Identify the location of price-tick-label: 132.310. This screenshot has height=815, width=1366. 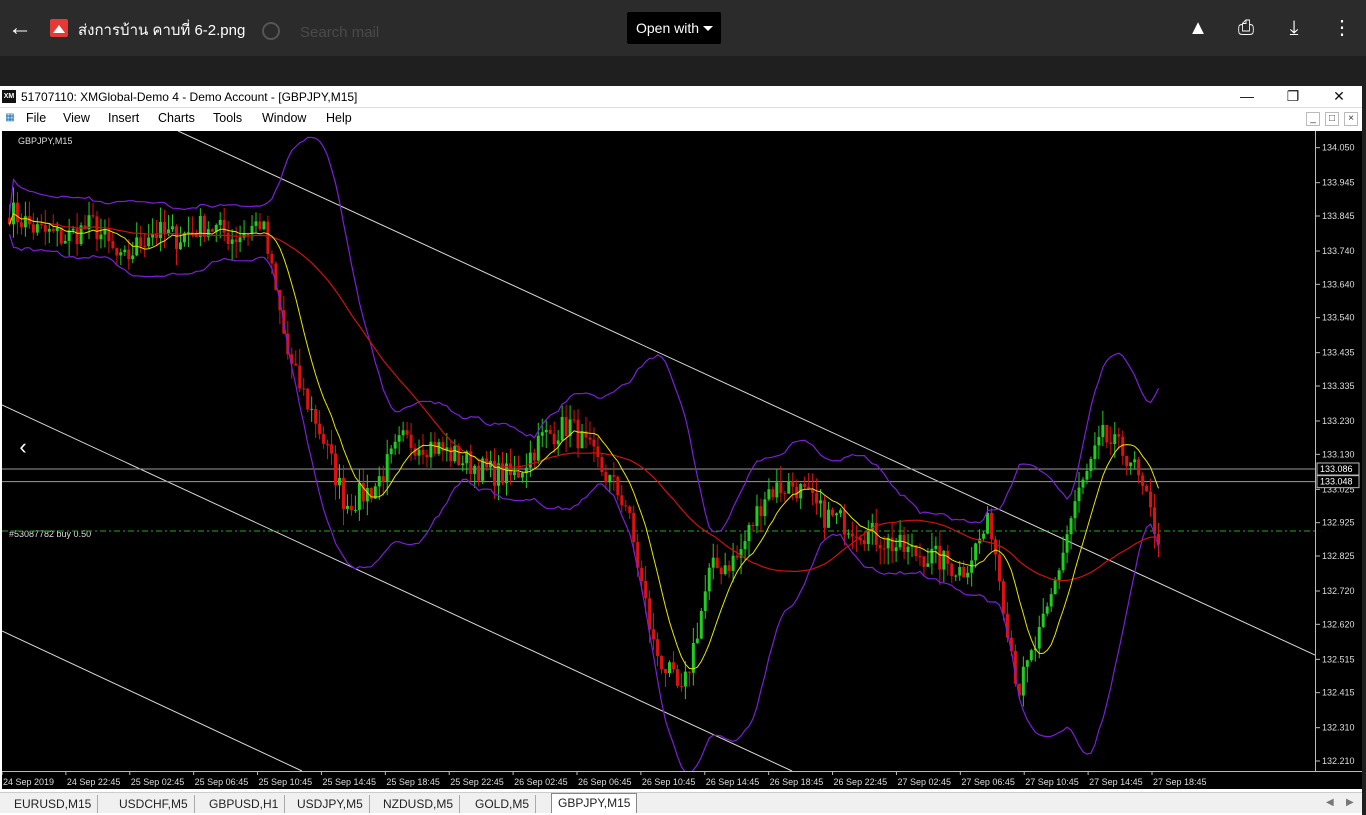
(1338, 728).